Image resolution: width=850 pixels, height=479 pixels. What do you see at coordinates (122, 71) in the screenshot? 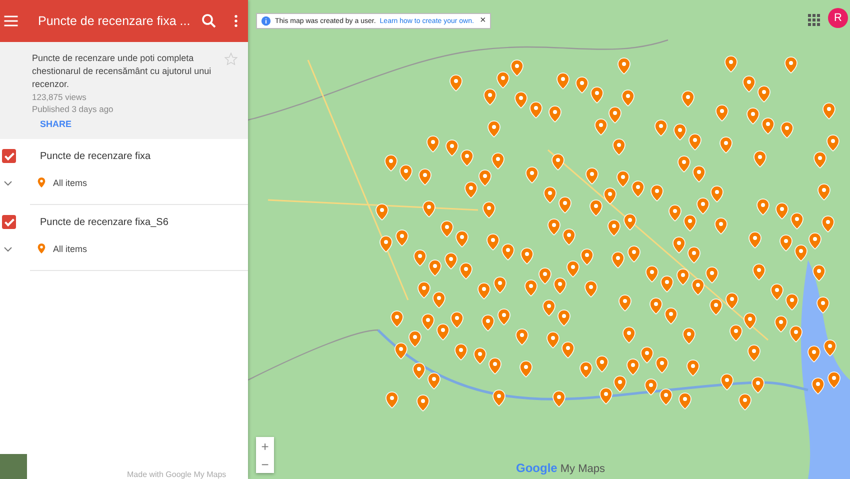
I see `map-description: Puncte de recenzare unde poti completa chestionarul de recensământ cu ajutorul unui recenzor.` at bounding box center [122, 71].